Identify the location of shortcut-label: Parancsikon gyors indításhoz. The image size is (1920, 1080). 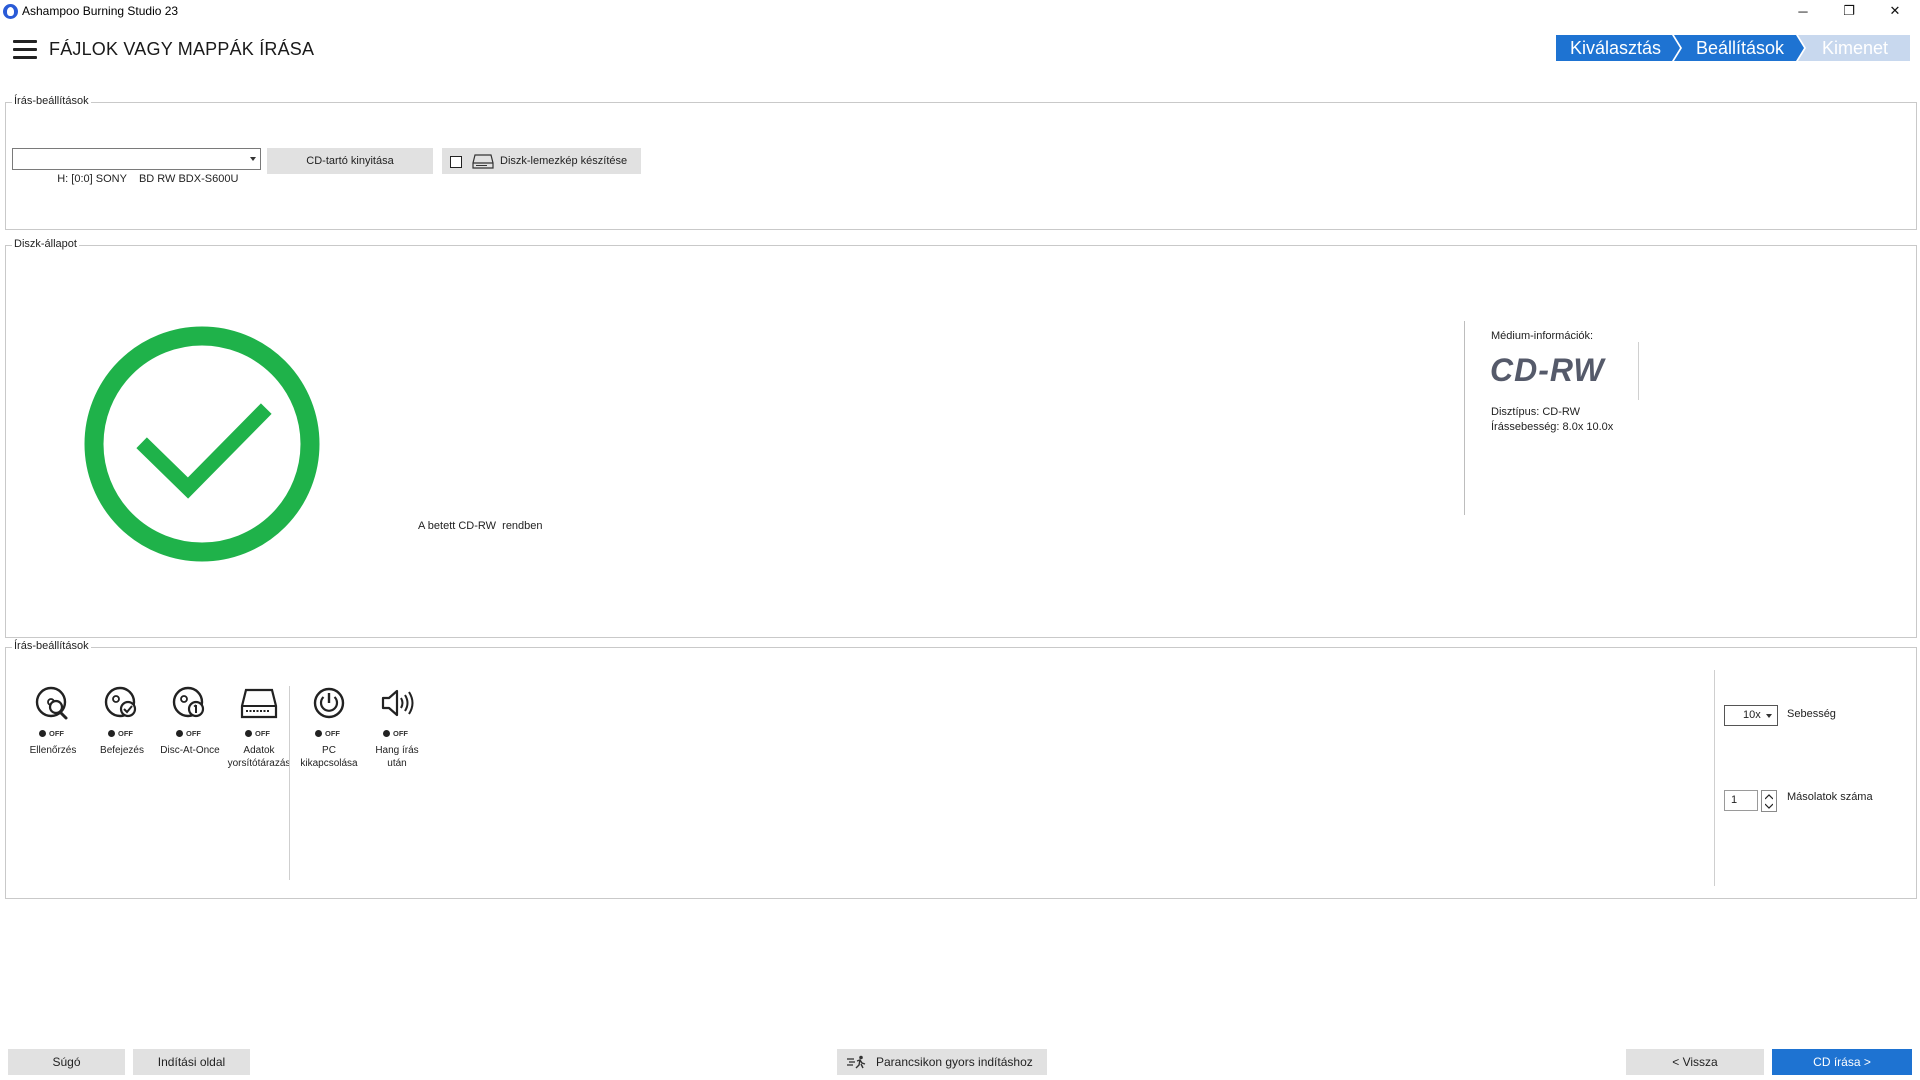
(954, 1062).